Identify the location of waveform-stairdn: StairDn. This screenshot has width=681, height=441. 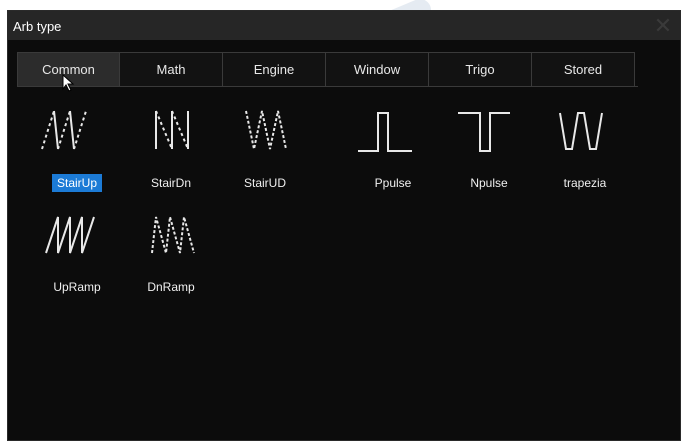
(171, 144).